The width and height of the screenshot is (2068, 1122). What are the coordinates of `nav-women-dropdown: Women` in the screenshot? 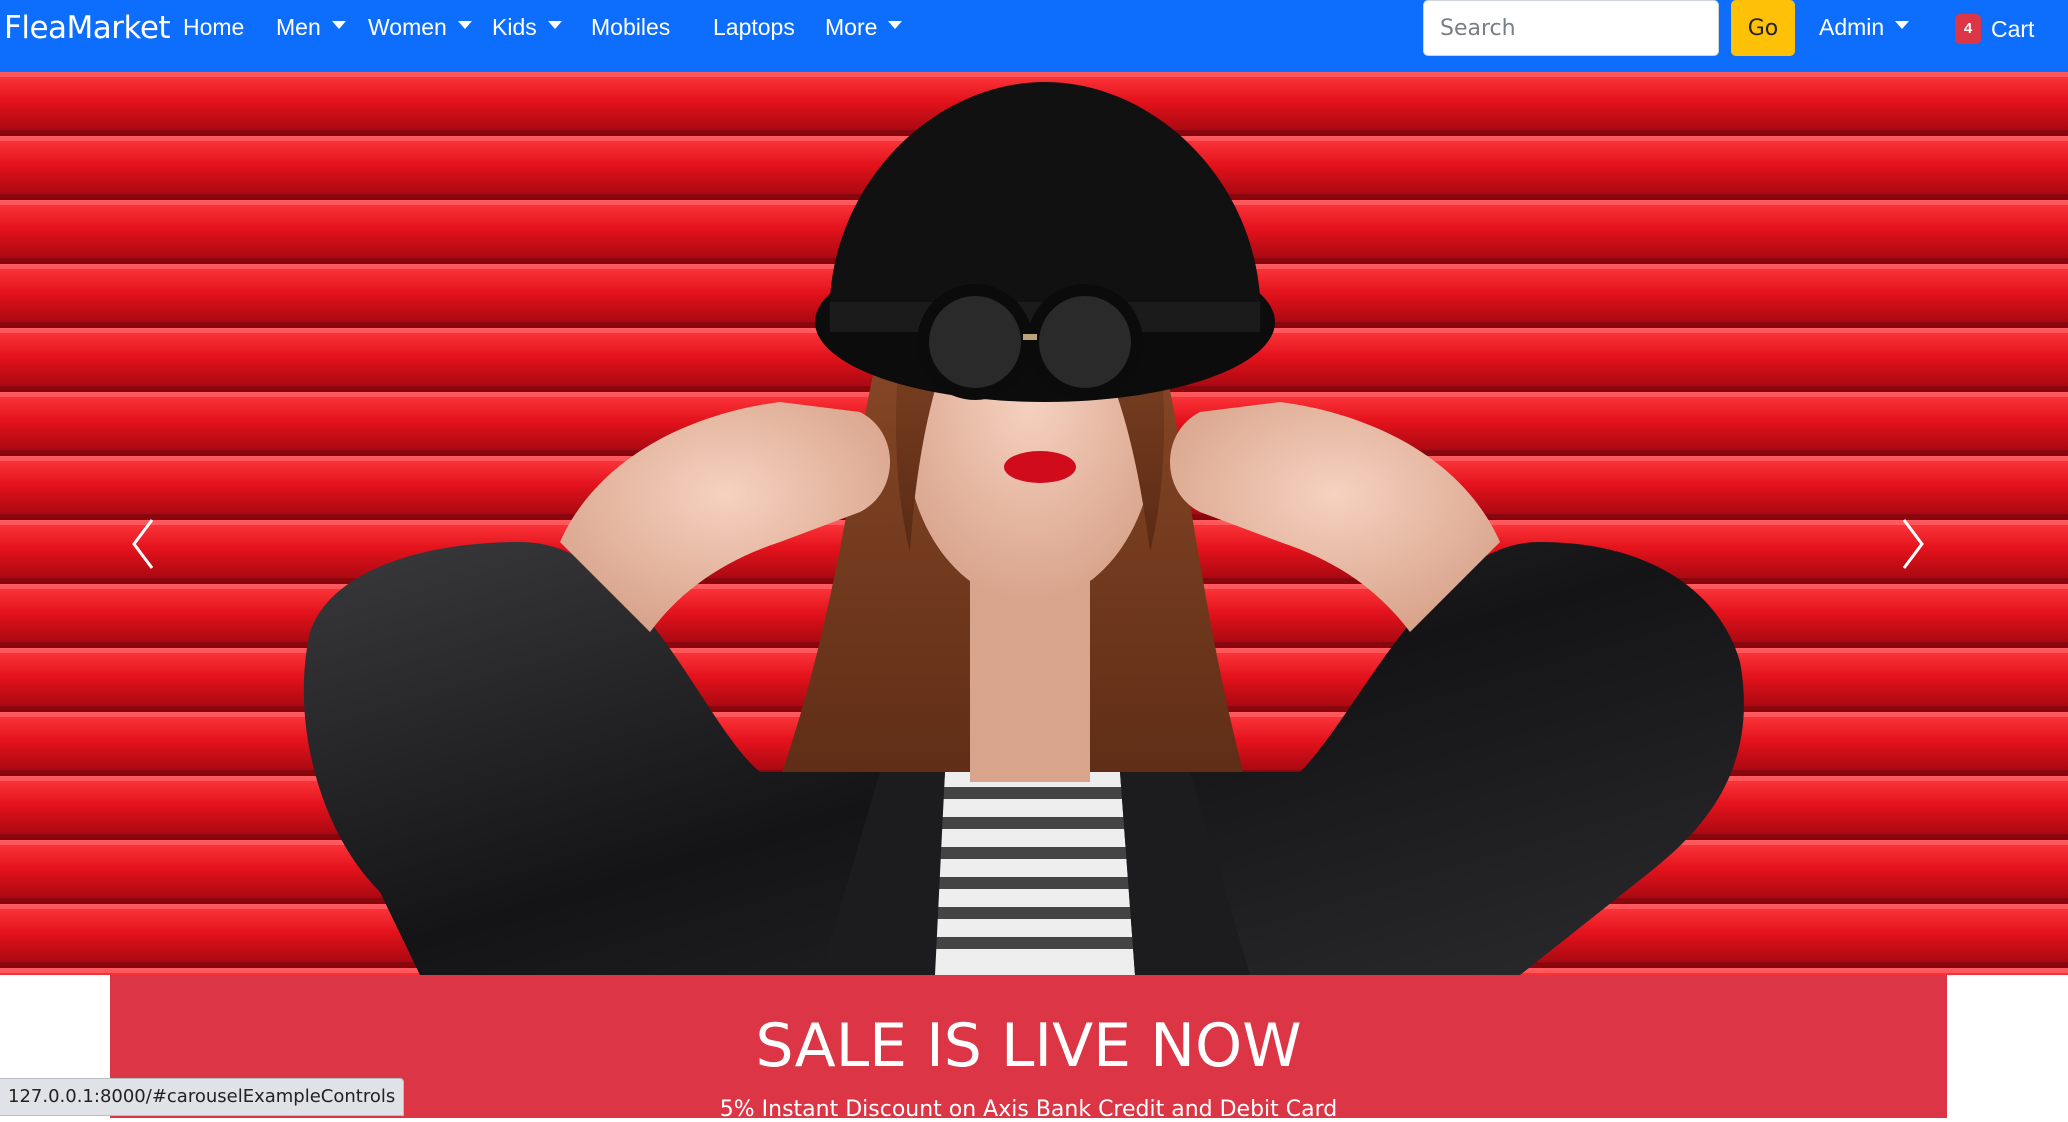 It's located at (420, 27).